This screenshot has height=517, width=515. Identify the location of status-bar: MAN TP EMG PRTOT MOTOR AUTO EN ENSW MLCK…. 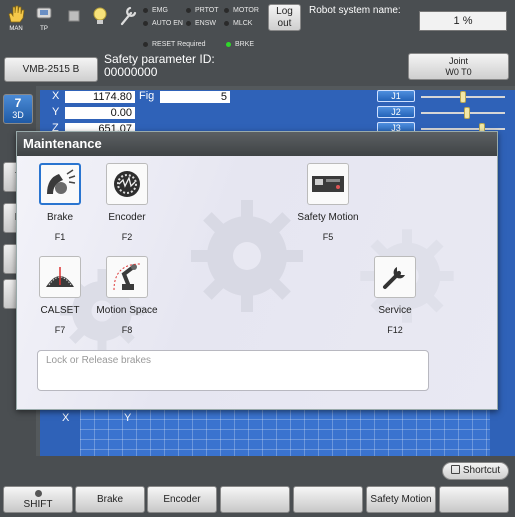
(257, 18).